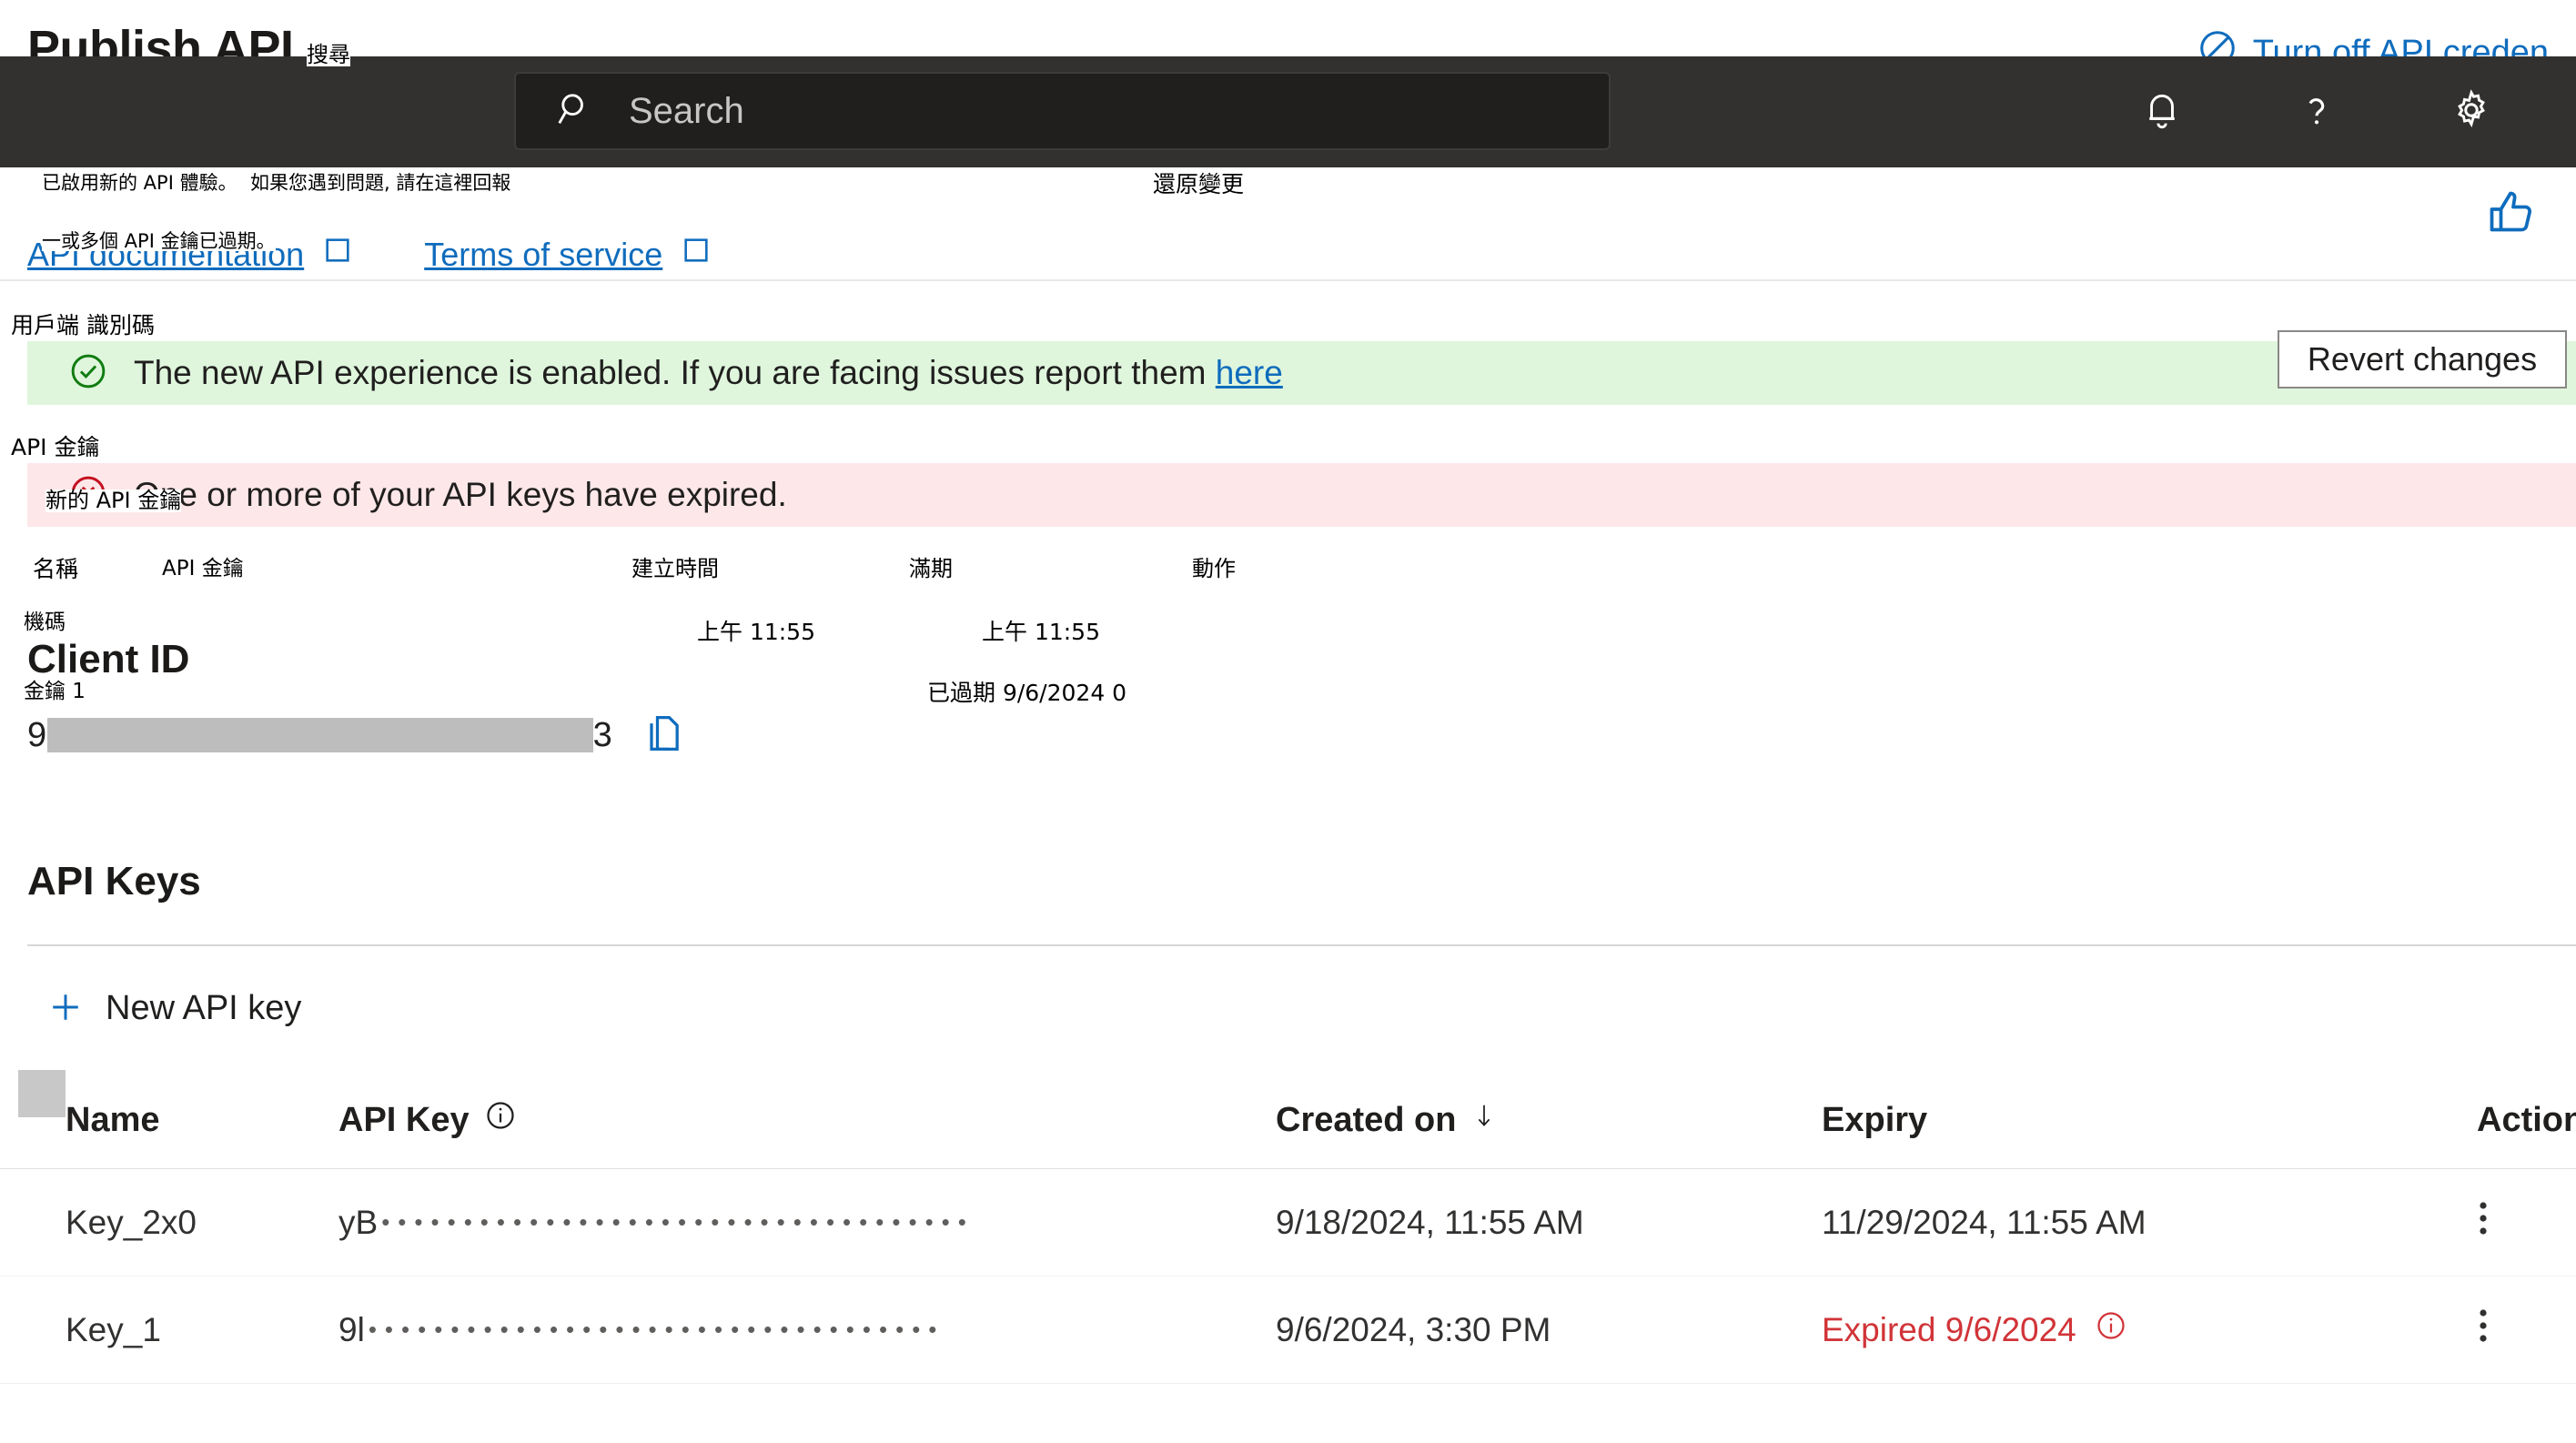 Image resolution: width=2576 pixels, height=1443 pixels. I want to click on column-header-api-key: API Key, so click(807, 1126).